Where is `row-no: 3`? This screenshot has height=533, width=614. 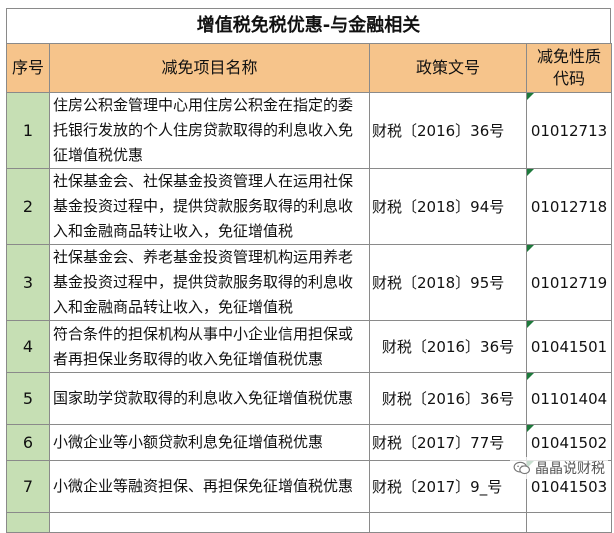
row-no: 3 is located at coordinates (28, 282).